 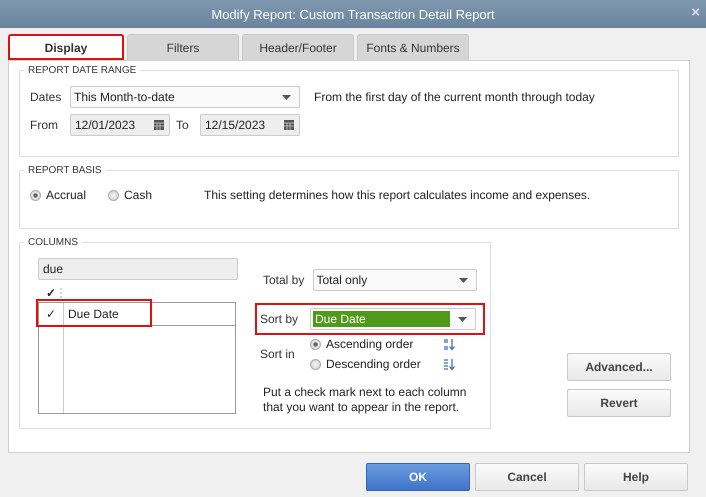 I want to click on total-by-dropdown: Total only, so click(x=394, y=280).